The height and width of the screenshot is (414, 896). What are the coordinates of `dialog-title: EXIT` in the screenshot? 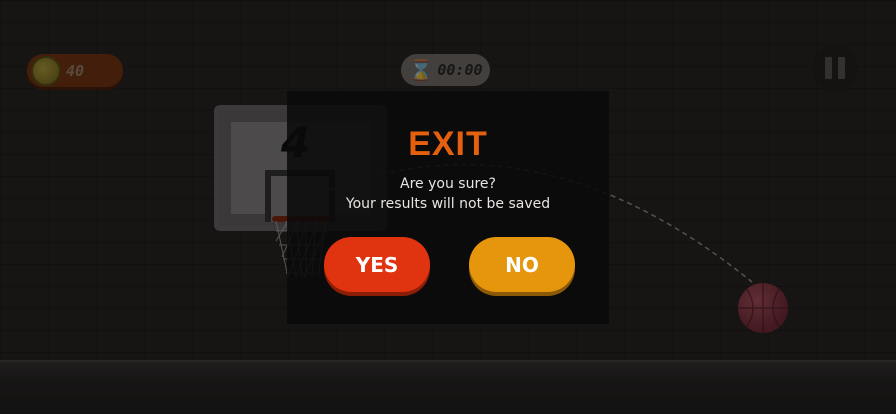 It's located at (448, 144).